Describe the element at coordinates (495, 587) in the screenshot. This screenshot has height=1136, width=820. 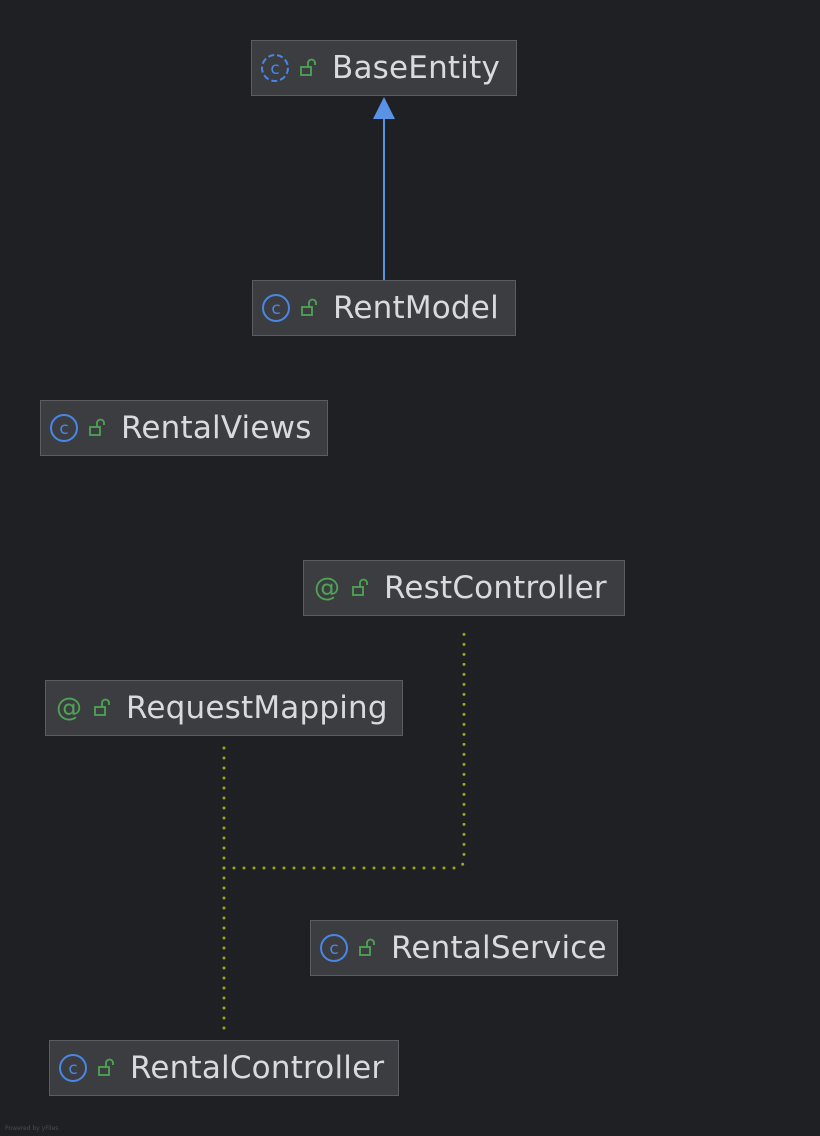
I see `node-label: RestController` at that location.